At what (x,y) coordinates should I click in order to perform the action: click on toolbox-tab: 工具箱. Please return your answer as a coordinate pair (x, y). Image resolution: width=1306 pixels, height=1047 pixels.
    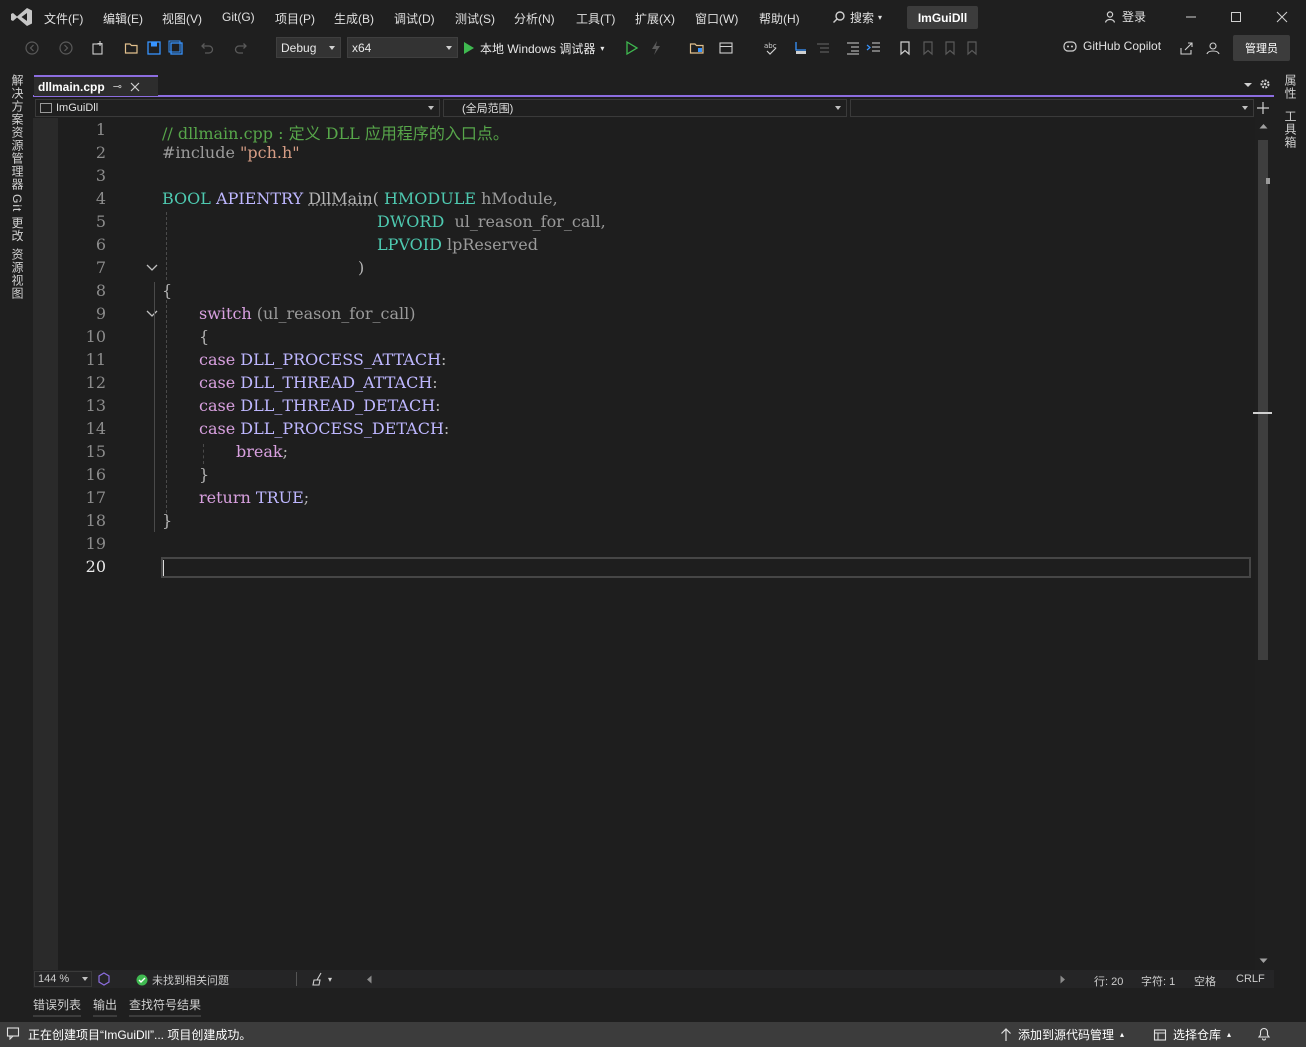
    Looking at the image, I should click on (1290, 129).